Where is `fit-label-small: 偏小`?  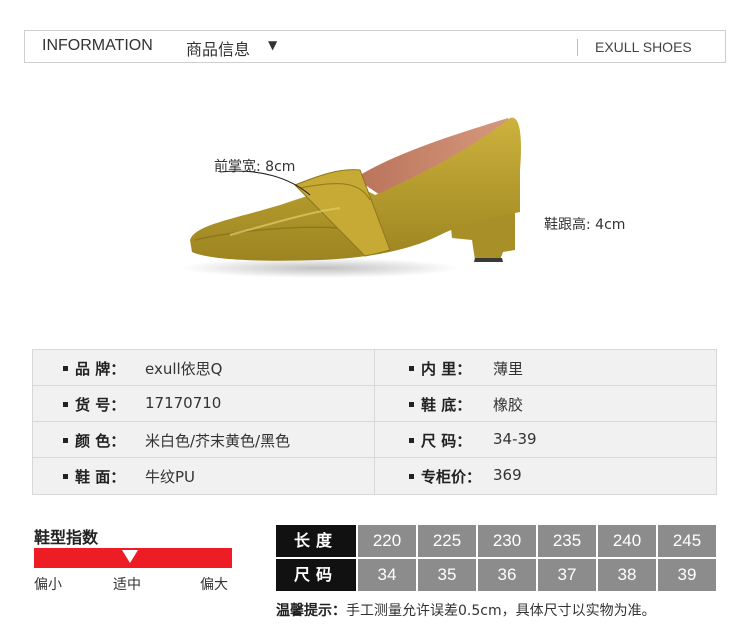
fit-label-small: 偏小 is located at coordinates (48, 585).